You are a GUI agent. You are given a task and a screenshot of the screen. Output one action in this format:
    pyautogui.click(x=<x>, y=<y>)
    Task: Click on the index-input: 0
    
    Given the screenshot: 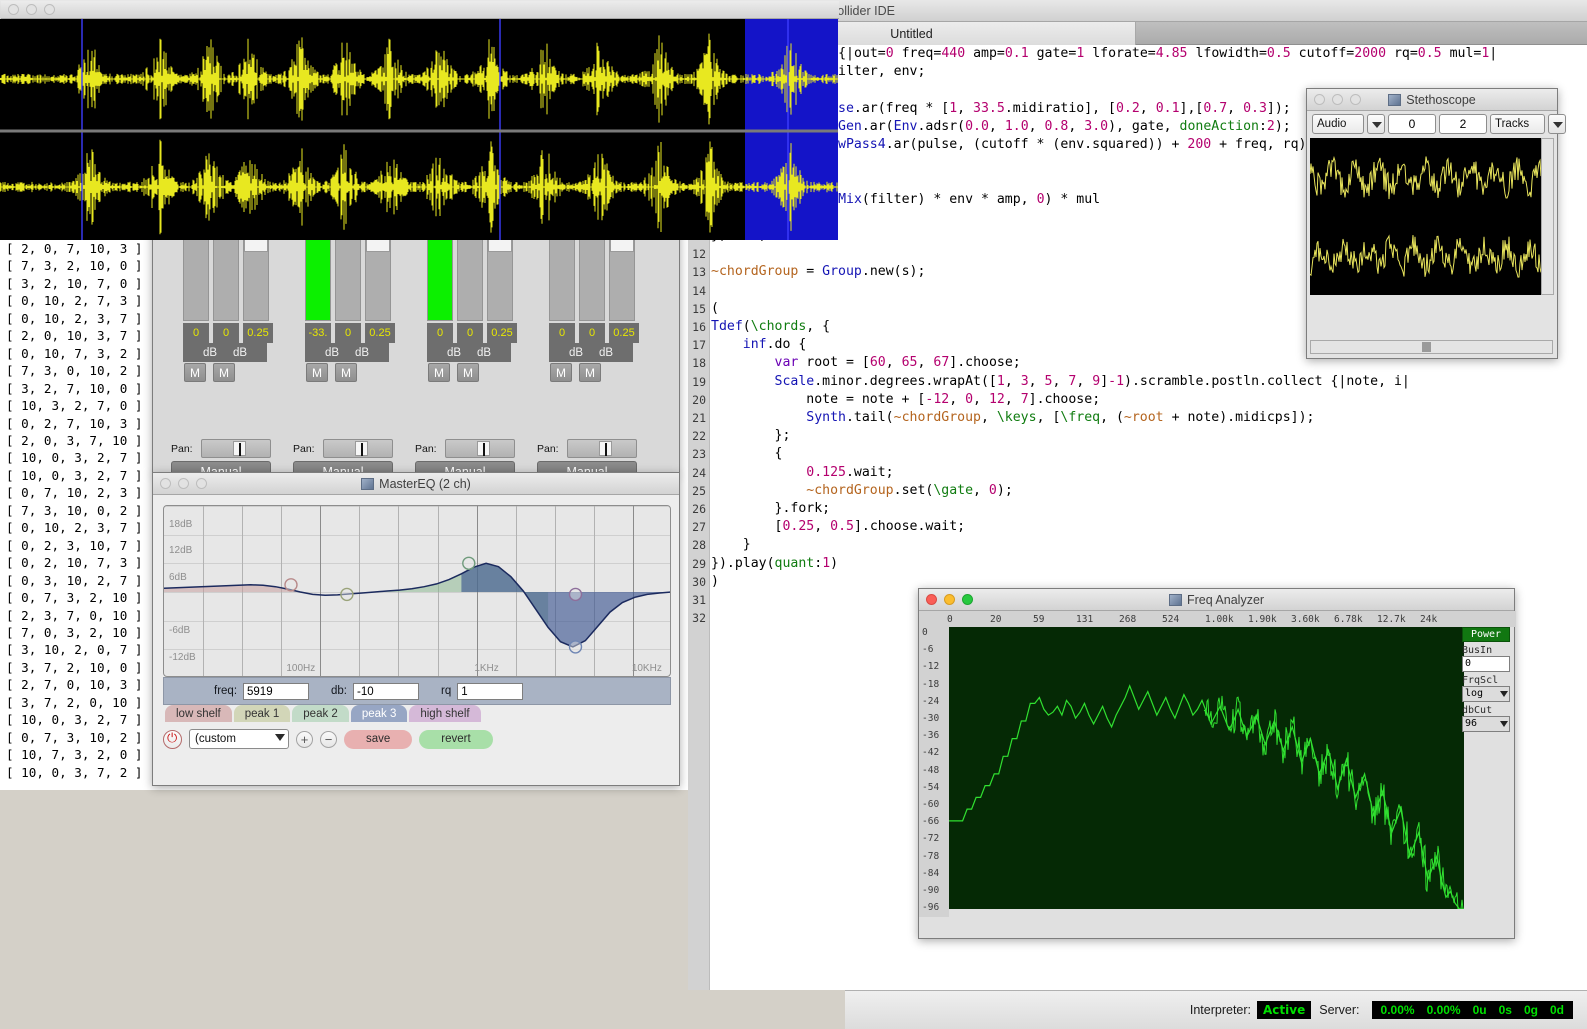 What is the action you would take?
    pyautogui.click(x=1412, y=124)
    